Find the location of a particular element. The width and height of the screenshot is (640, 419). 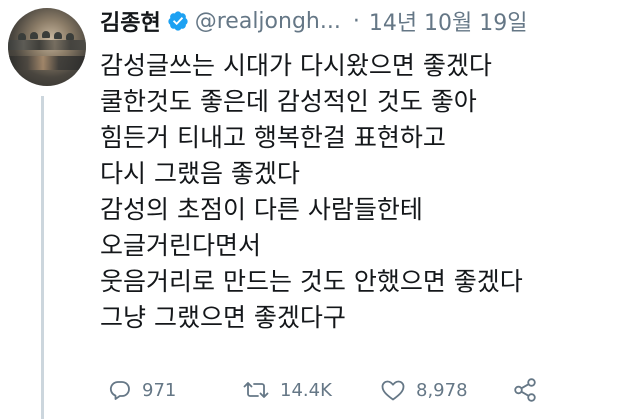

like-count: 8,978 is located at coordinates (442, 390).